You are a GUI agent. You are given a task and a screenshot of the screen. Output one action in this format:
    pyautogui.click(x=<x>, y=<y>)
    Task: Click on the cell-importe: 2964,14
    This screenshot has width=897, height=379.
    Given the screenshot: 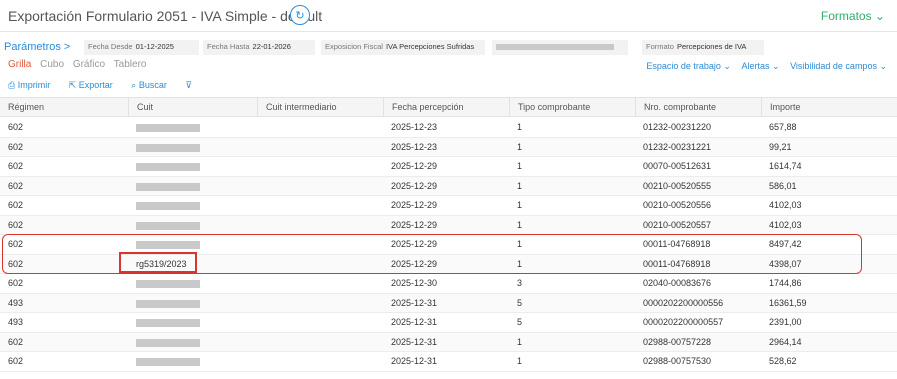 What is the action you would take?
    pyautogui.click(x=785, y=341)
    